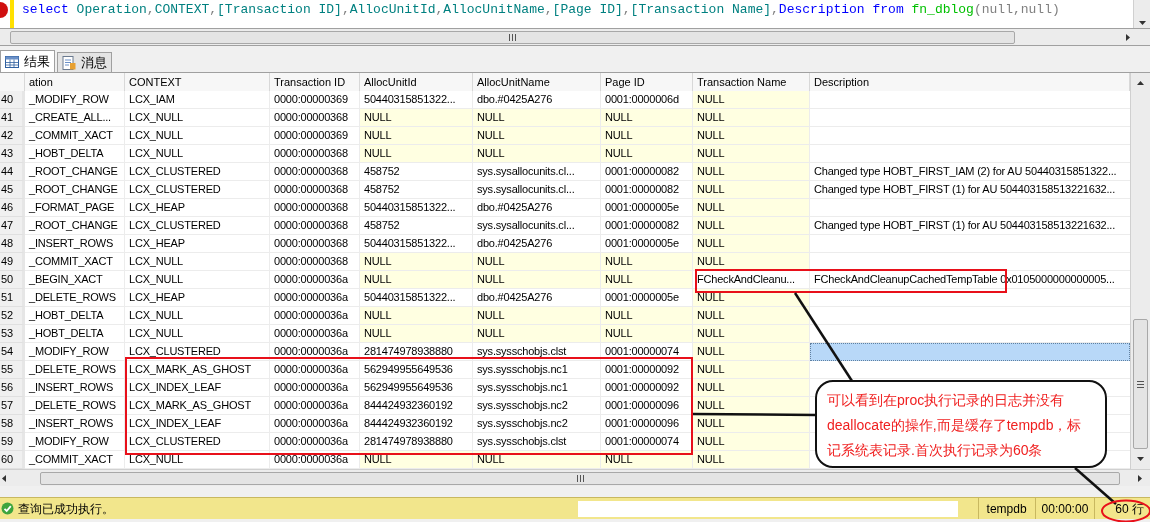  I want to click on row-number: 53, so click(12, 334).